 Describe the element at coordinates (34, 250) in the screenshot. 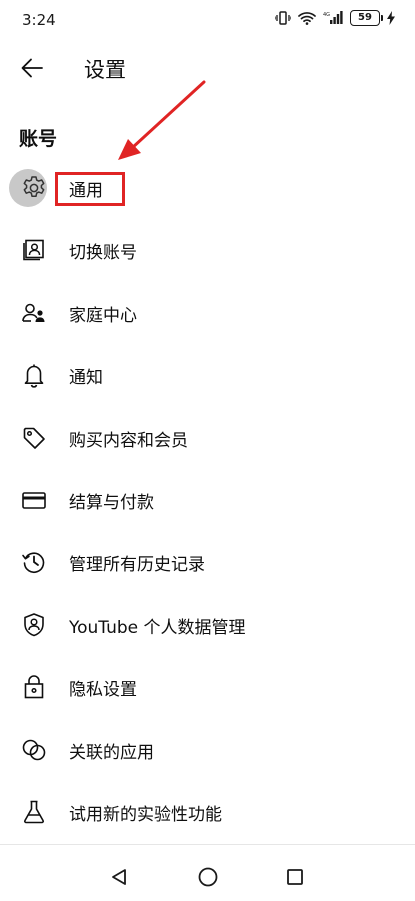

I see `switch-account-icon` at that location.